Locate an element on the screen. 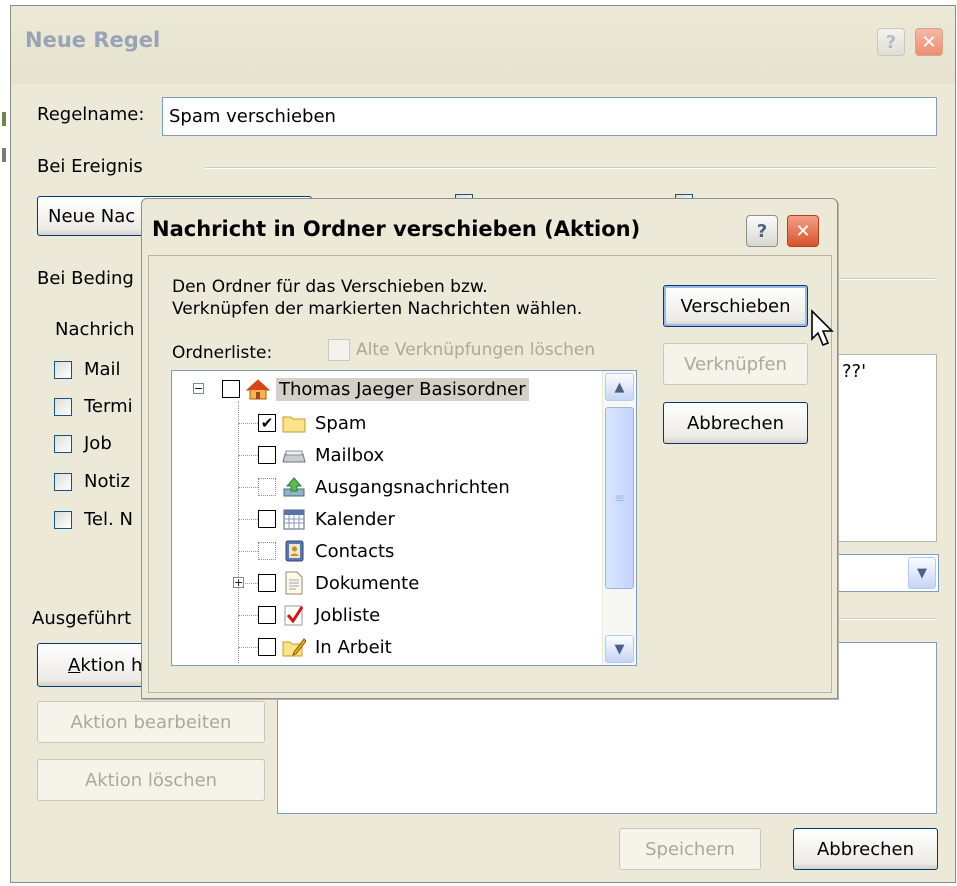  link-button: Verknüpfen is located at coordinates (735, 364).